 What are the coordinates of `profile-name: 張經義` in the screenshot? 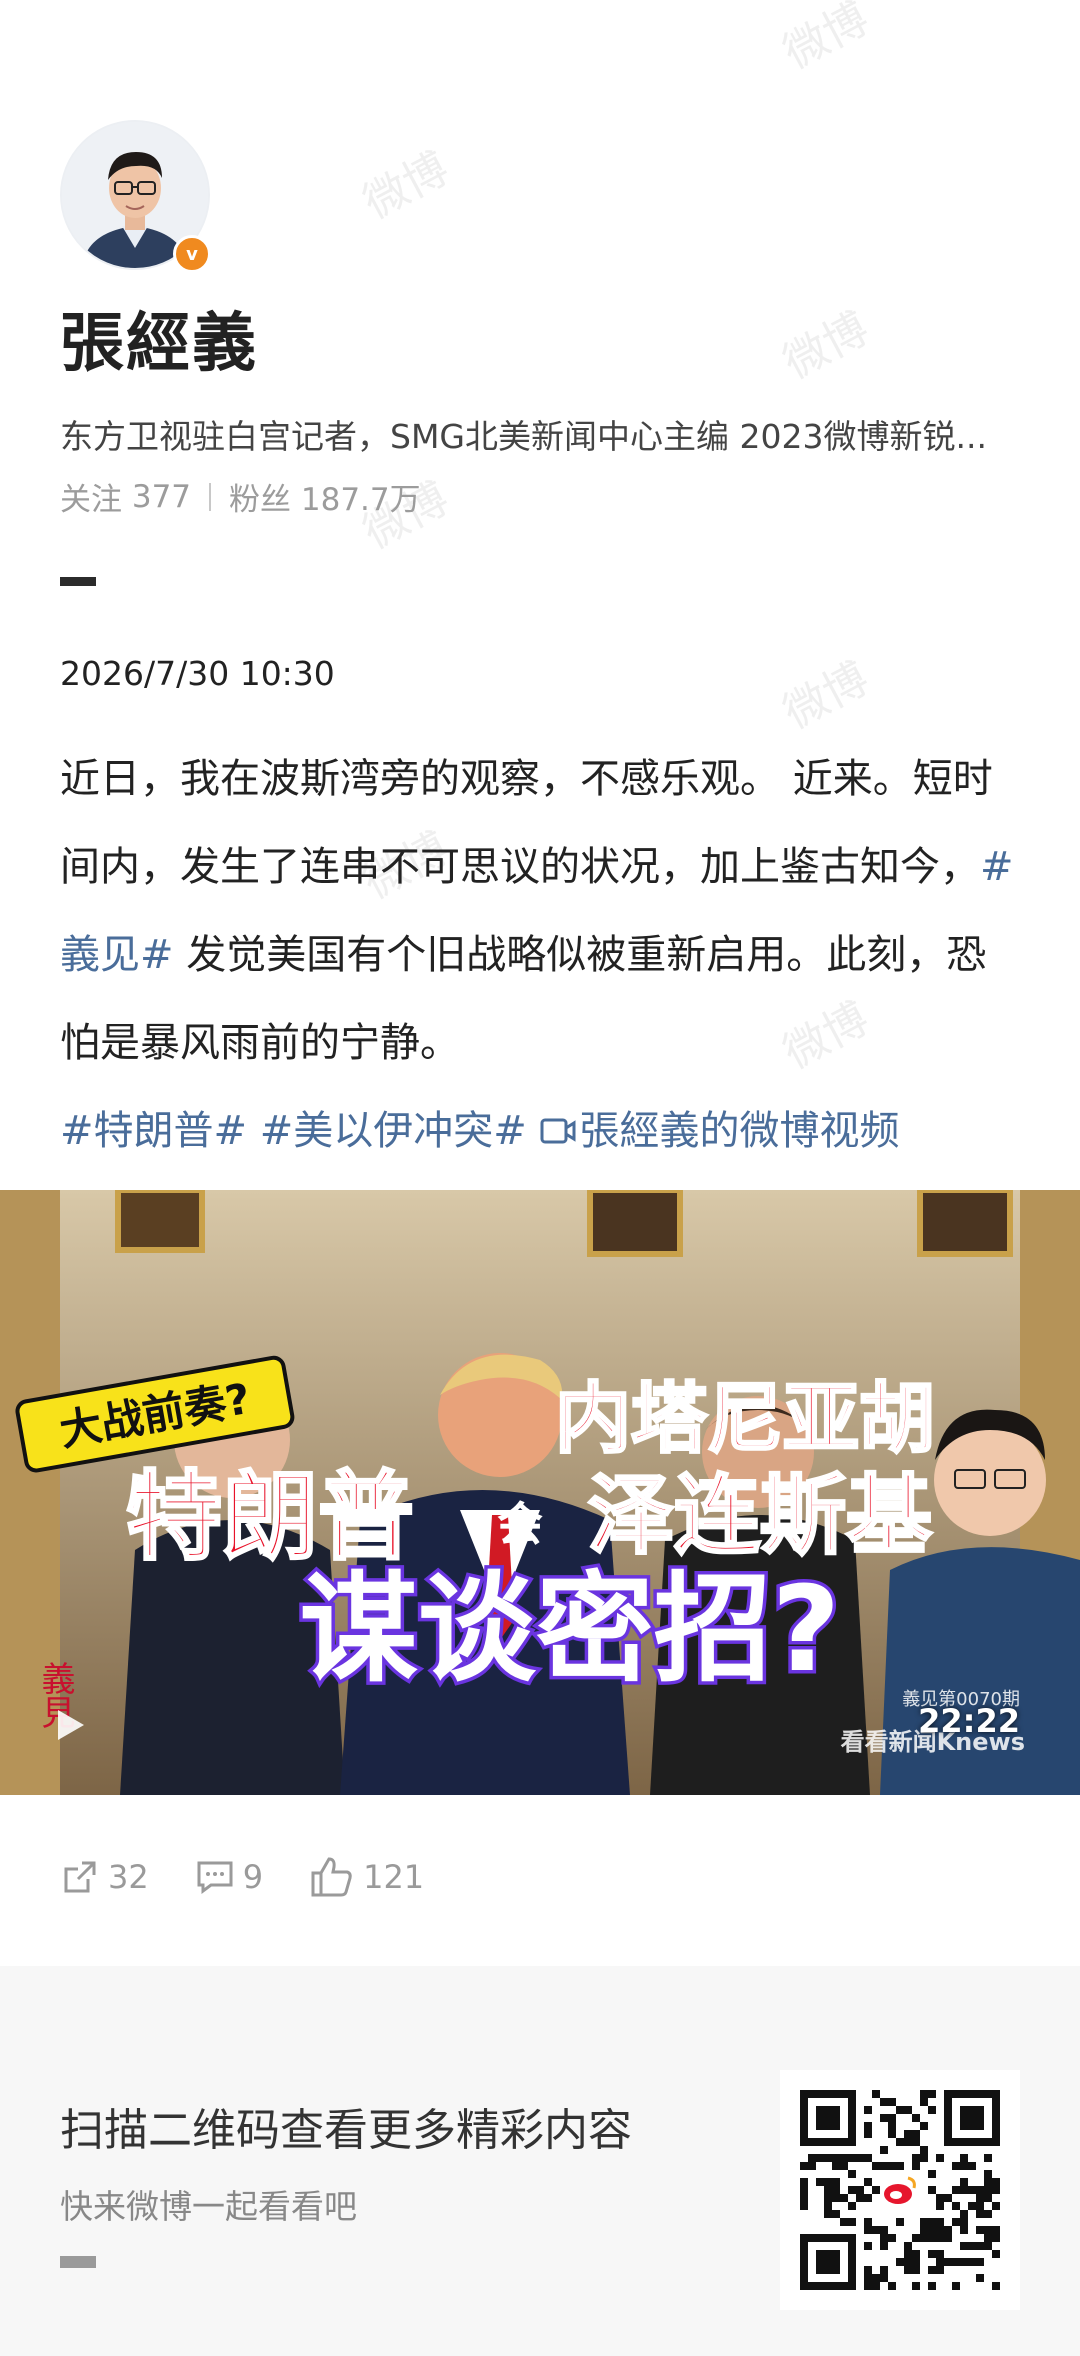 It's located at (159, 338).